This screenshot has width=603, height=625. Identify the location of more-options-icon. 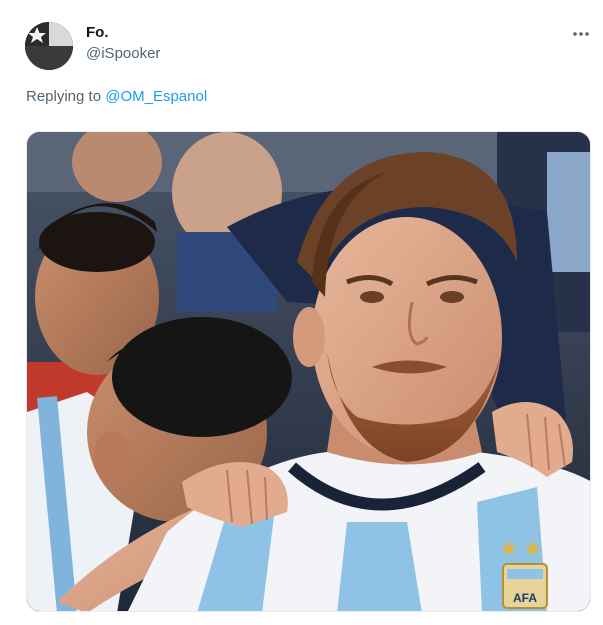
(581, 34).